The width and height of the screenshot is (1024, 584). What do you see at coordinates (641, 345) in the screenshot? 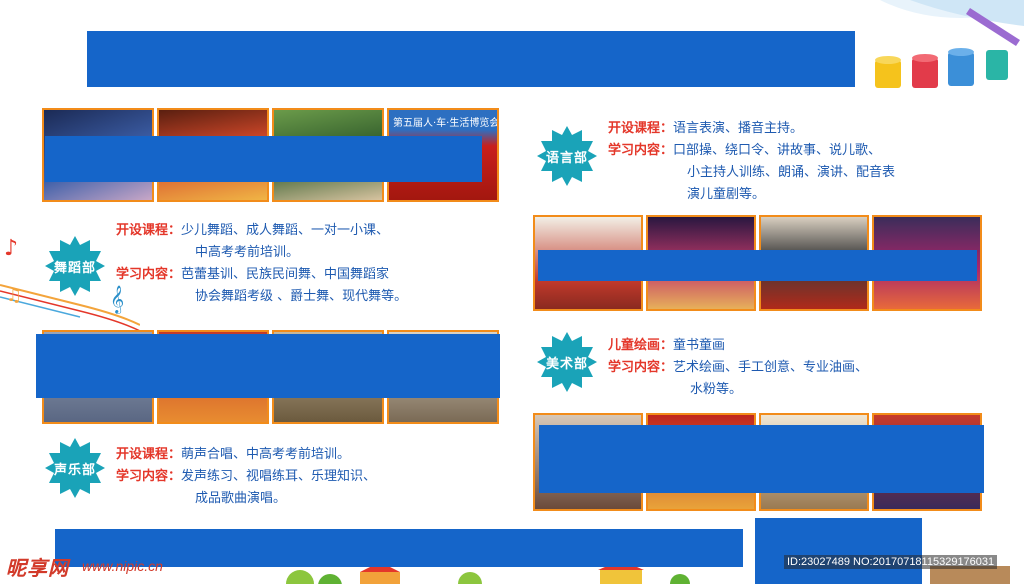
I see `art-course-label: 儿童绘画：` at bounding box center [641, 345].